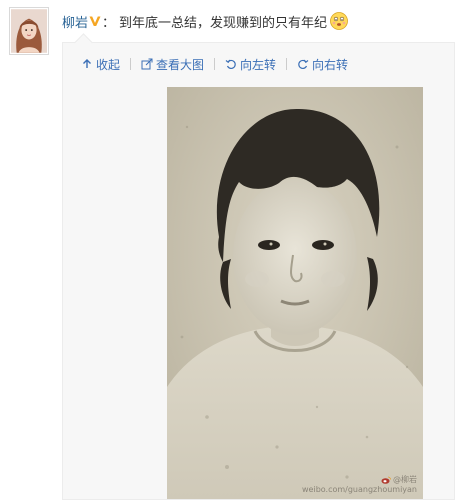 Image resolution: width=455 pixels, height=500 pixels. What do you see at coordinates (83, 42) in the screenshot?
I see `media-box-pointer` at bounding box center [83, 42].